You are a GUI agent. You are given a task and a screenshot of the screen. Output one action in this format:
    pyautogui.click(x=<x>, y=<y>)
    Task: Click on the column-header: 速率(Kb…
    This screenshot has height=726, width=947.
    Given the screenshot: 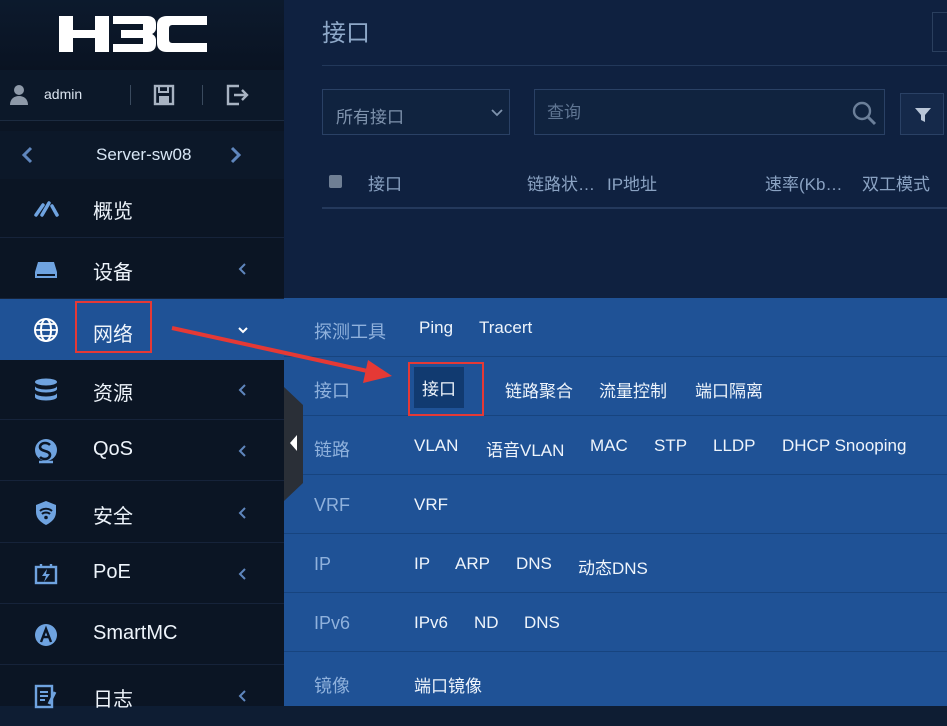 What is the action you would take?
    pyautogui.click(x=803, y=182)
    